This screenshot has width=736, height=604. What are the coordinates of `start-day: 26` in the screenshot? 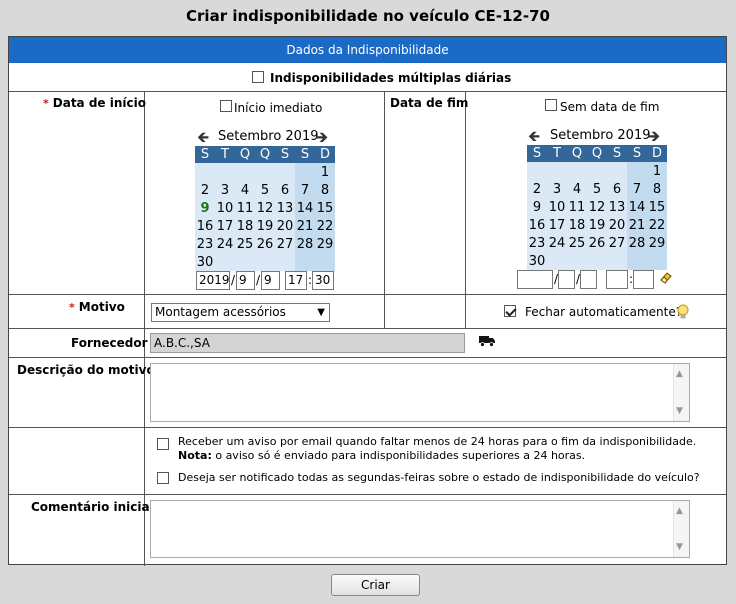 It's located at (265, 244).